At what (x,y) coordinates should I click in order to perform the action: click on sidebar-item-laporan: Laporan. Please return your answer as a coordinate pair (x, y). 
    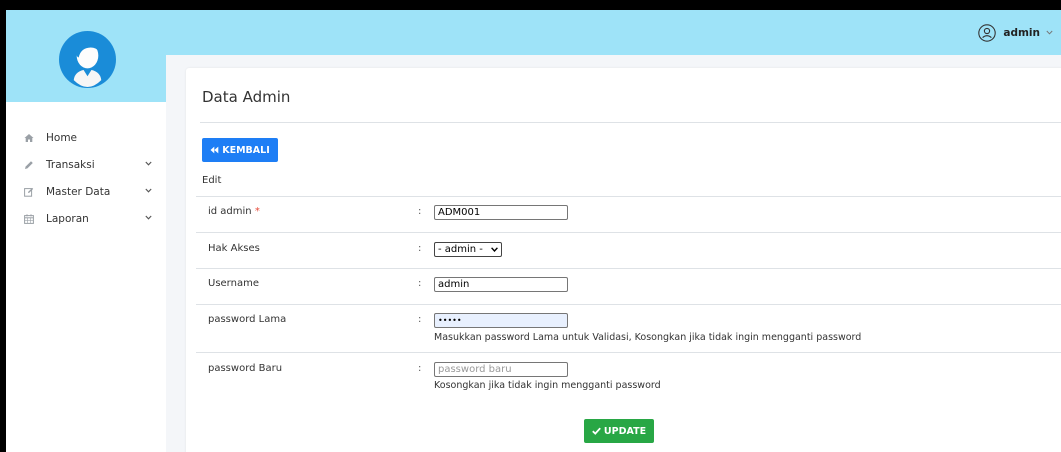
    Looking at the image, I should click on (86, 218).